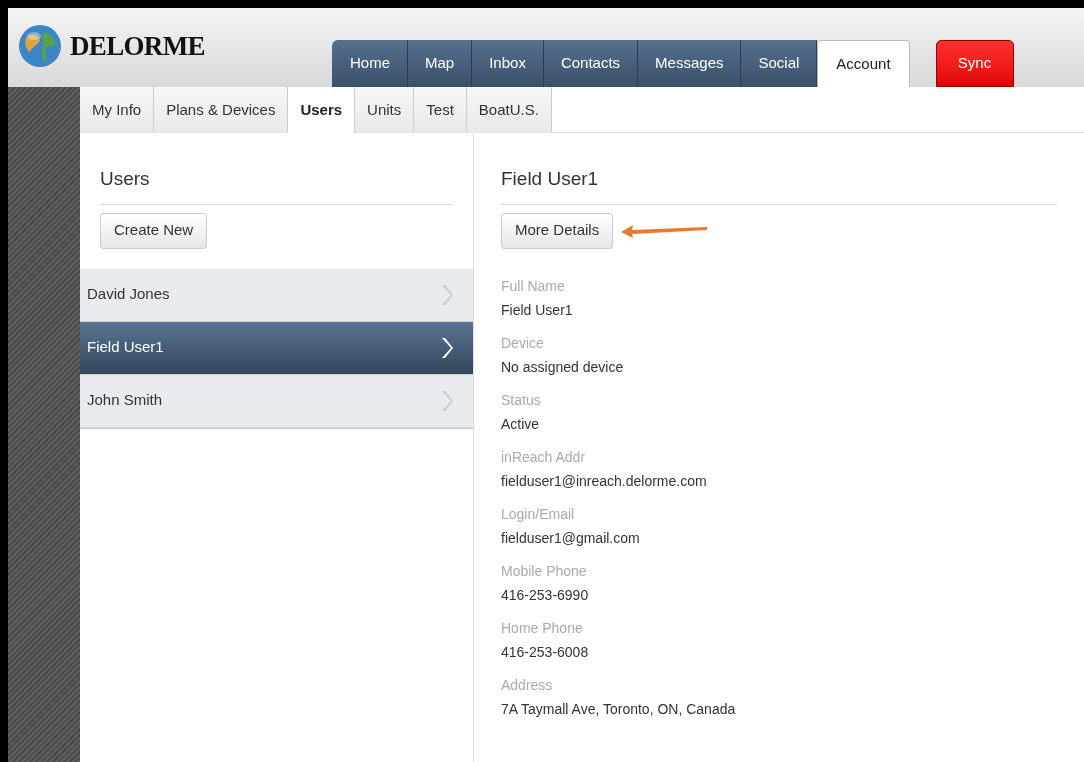 This screenshot has width=1084, height=762. What do you see at coordinates (440, 63) in the screenshot?
I see `nav-tab: Map` at bounding box center [440, 63].